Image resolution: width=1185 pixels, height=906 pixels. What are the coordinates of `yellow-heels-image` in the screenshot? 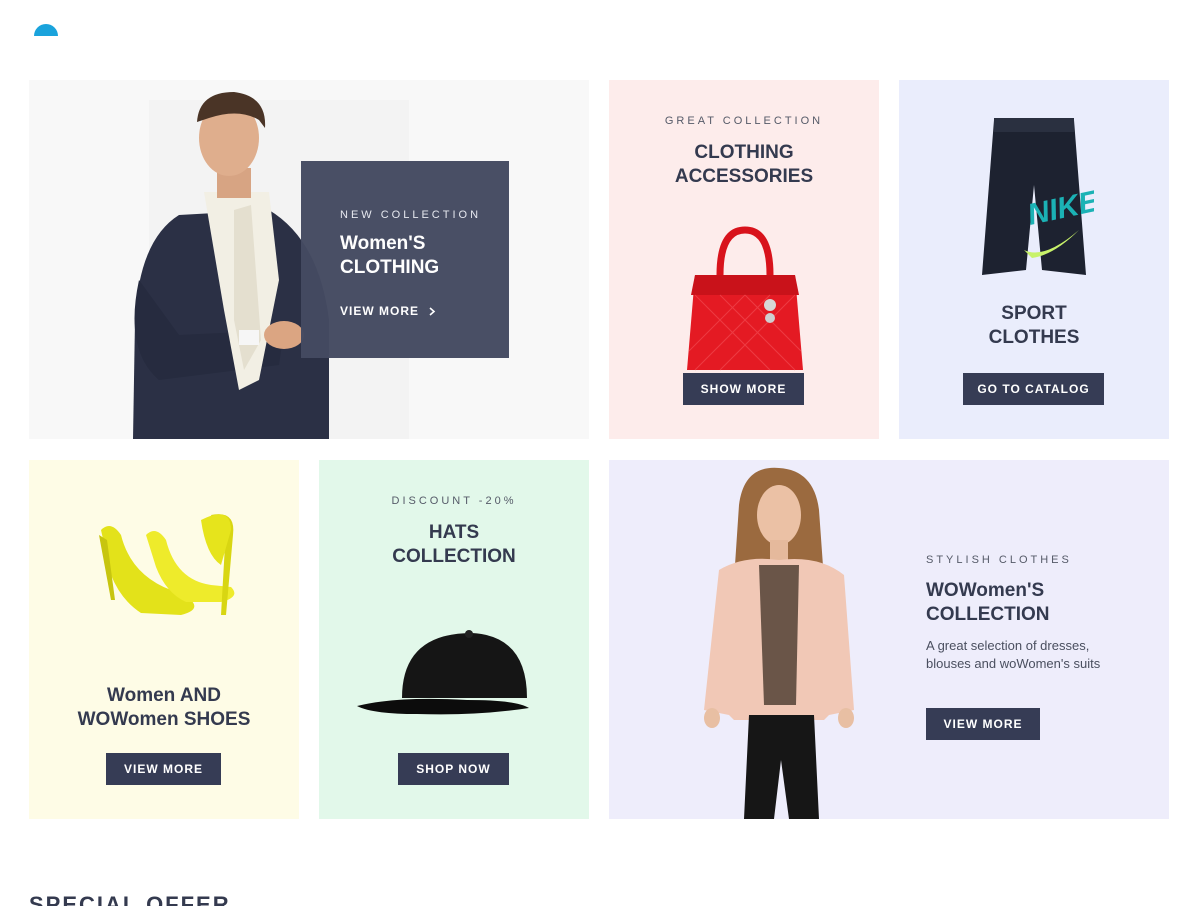 It's located at (167, 564).